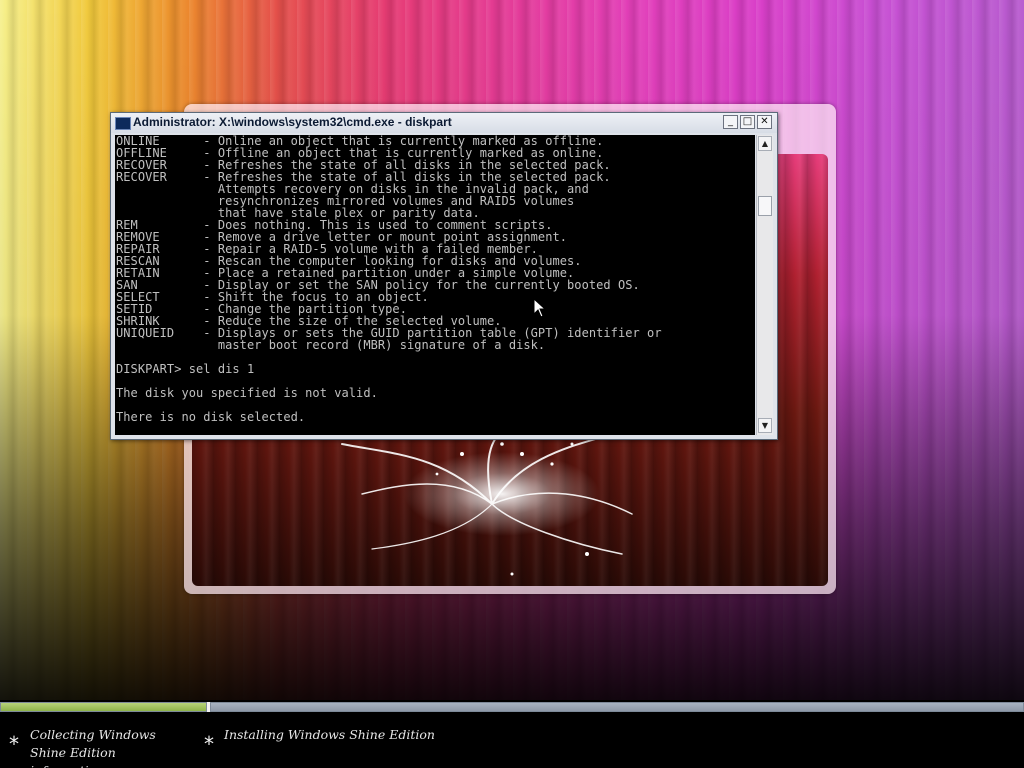  Describe the element at coordinates (329, 734) in the screenshot. I see `step-installing: Installing Windows Shine Edition` at that location.